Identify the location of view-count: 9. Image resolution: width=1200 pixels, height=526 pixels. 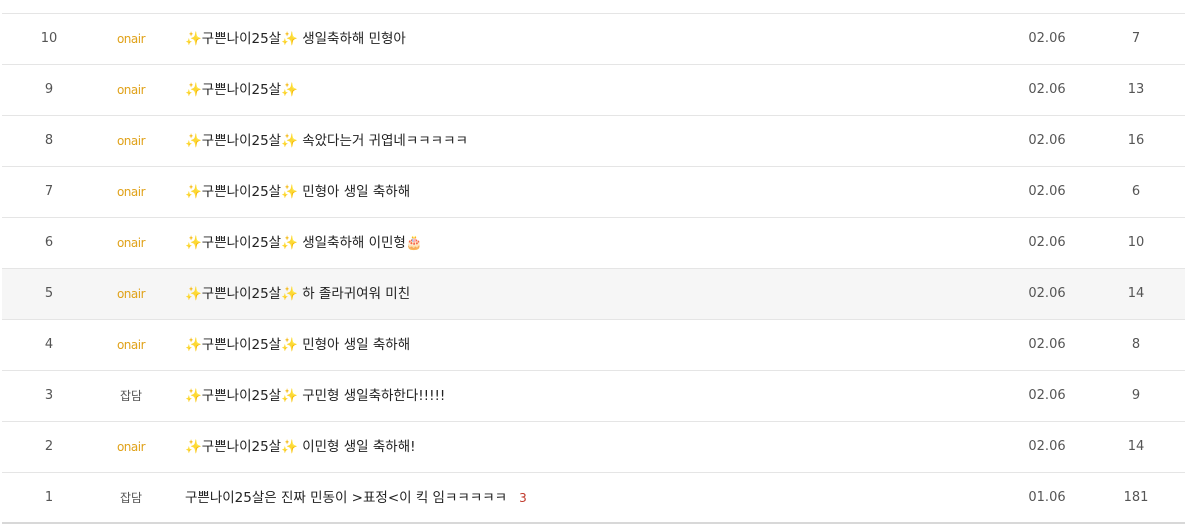
(1136, 395).